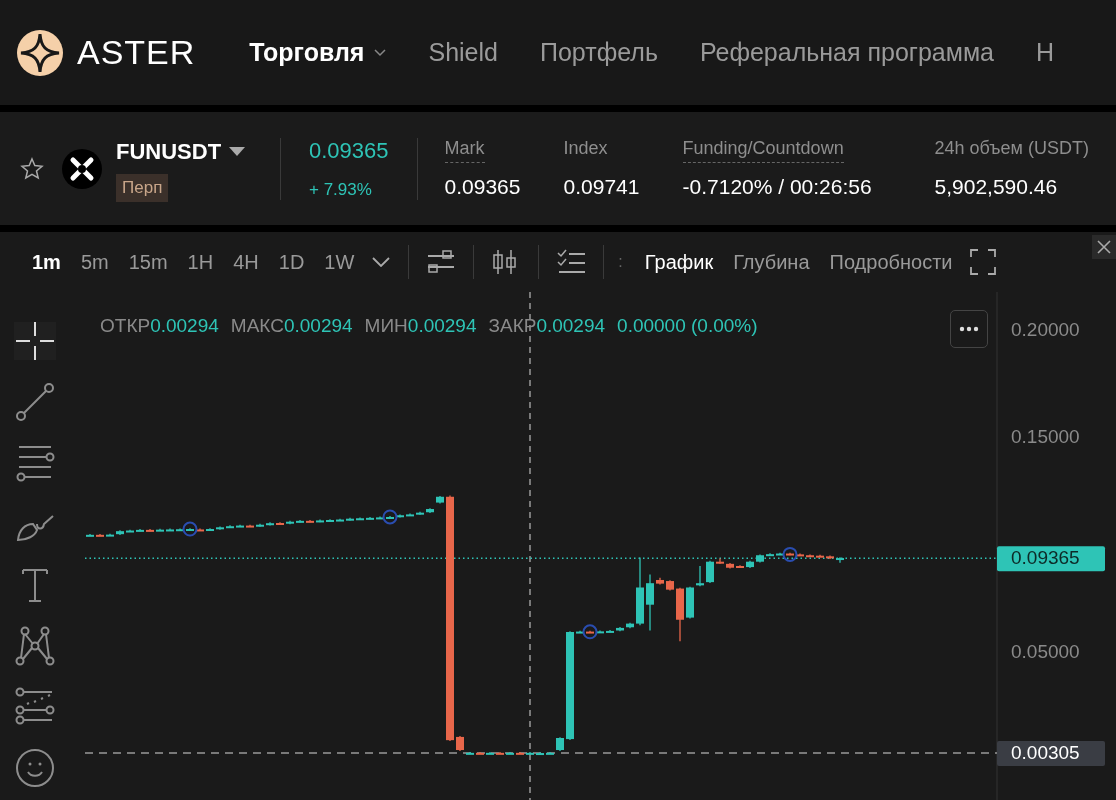 The image size is (1116, 800). I want to click on legend-item: МАКС0.00294, so click(291, 326).